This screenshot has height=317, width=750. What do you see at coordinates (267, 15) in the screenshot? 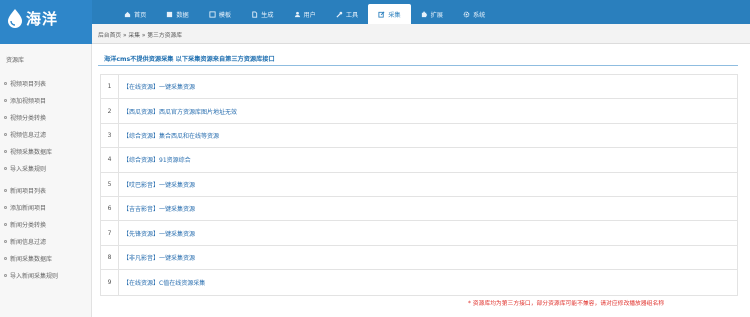
I see `nav-generate-label: 生成` at bounding box center [267, 15].